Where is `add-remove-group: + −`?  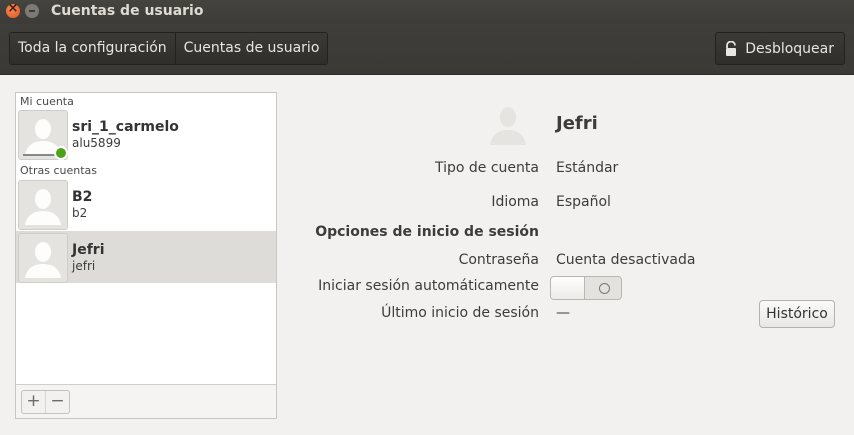 add-remove-group: + − is located at coordinates (45, 402).